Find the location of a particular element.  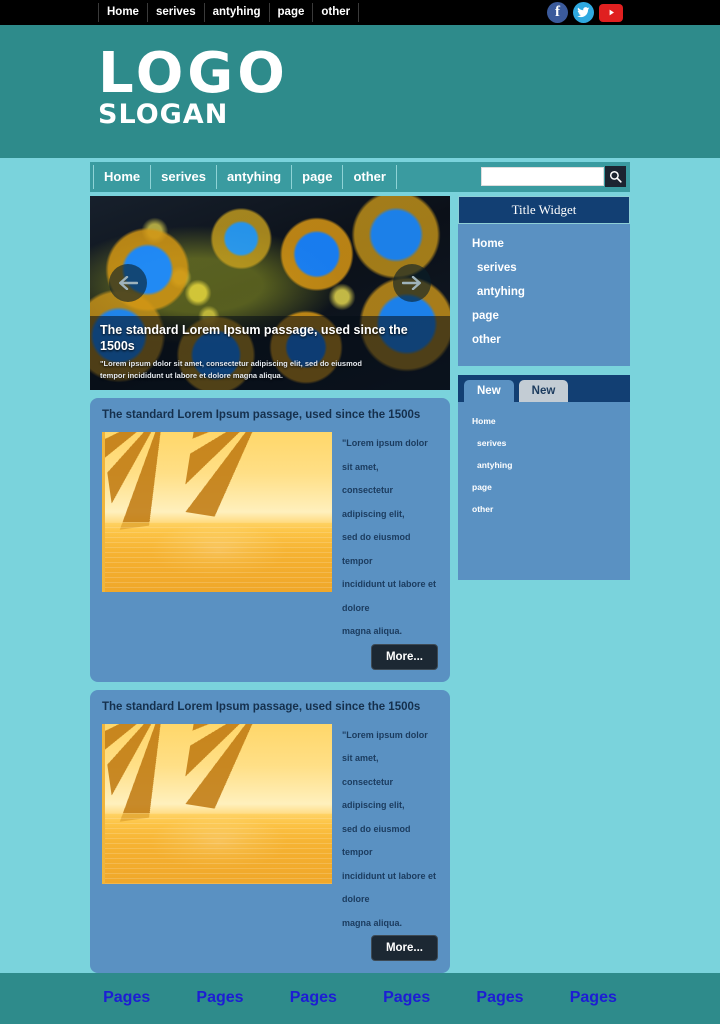

topnav-item-home: Home is located at coordinates (123, 12).